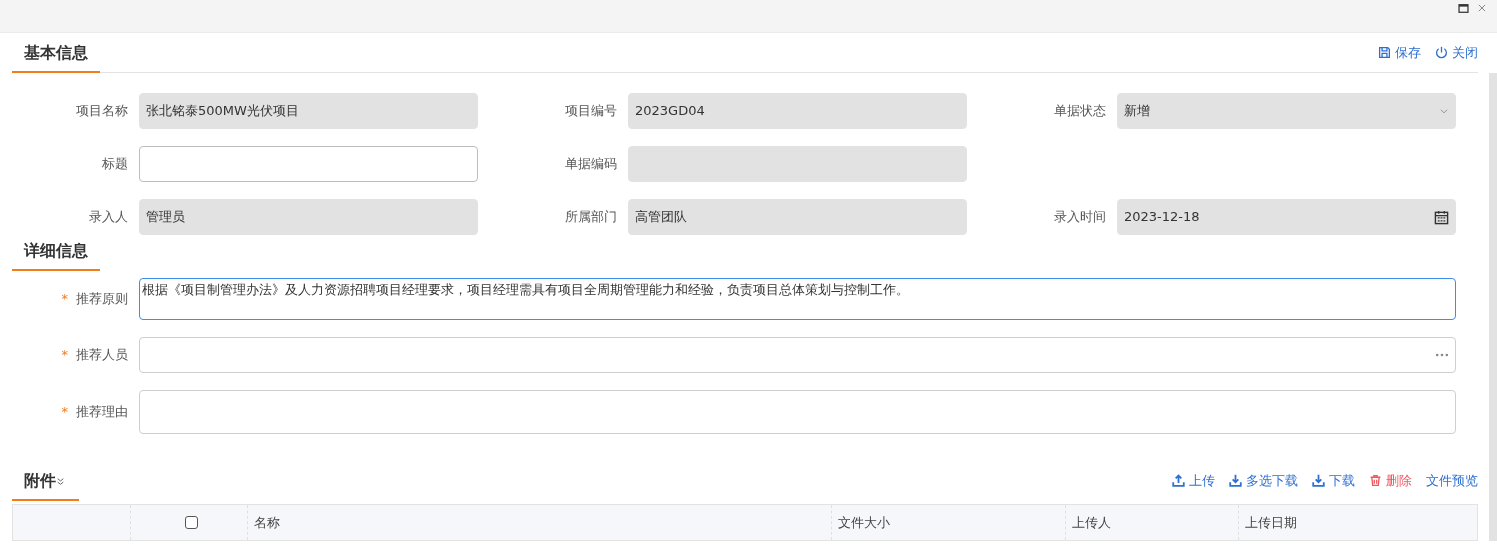 This screenshot has height=553, width=1497. What do you see at coordinates (797, 299) in the screenshot?
I see `text-area: 根据《项目制管理办法》及人力资源招聘项目经理要求，项目经理需具有项目全周期管理能力和经验，负责项目总体策划与控制工作。` at bounding box center [797, 299].